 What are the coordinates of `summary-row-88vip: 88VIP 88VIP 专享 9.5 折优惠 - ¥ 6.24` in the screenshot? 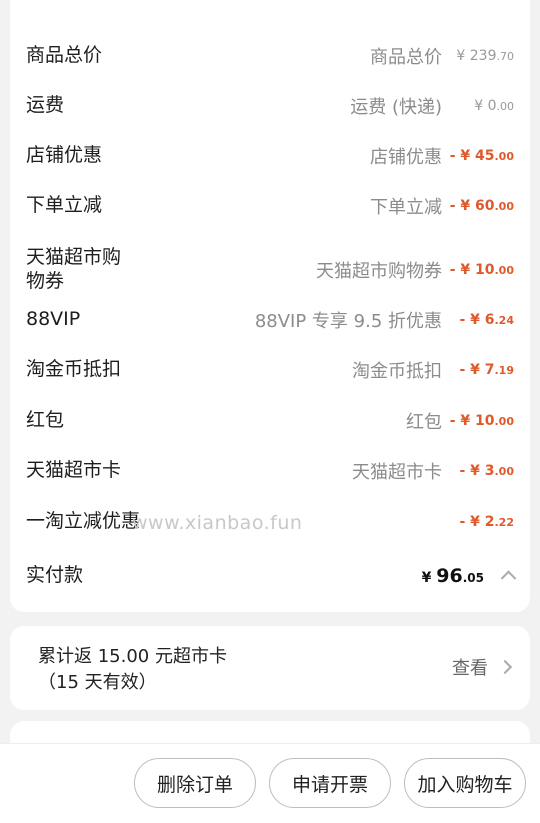 It's located at (270, 320).